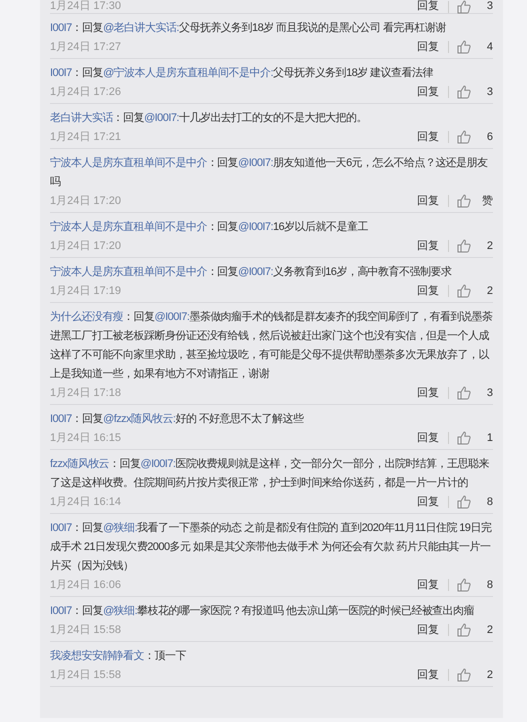 The image size is (527, 722). I want to click on comment-text: 宁波本人是房东直租单间不是中介：回复@I00I7:16岁以后就不是童工, so click(209, 227).